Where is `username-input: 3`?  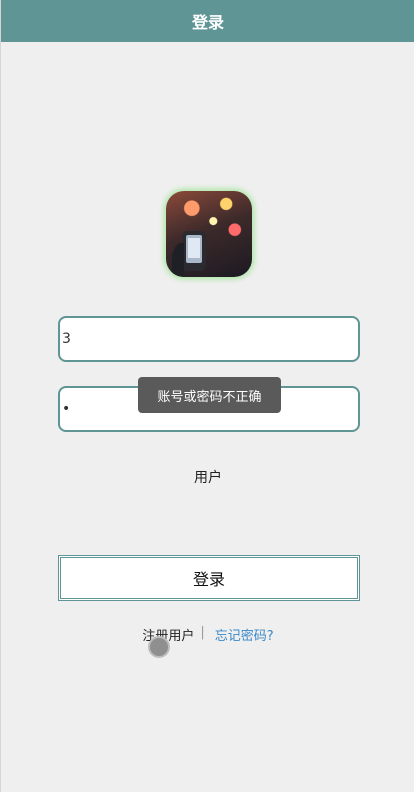
username-input: 3 is located at coordinates (209, 339).